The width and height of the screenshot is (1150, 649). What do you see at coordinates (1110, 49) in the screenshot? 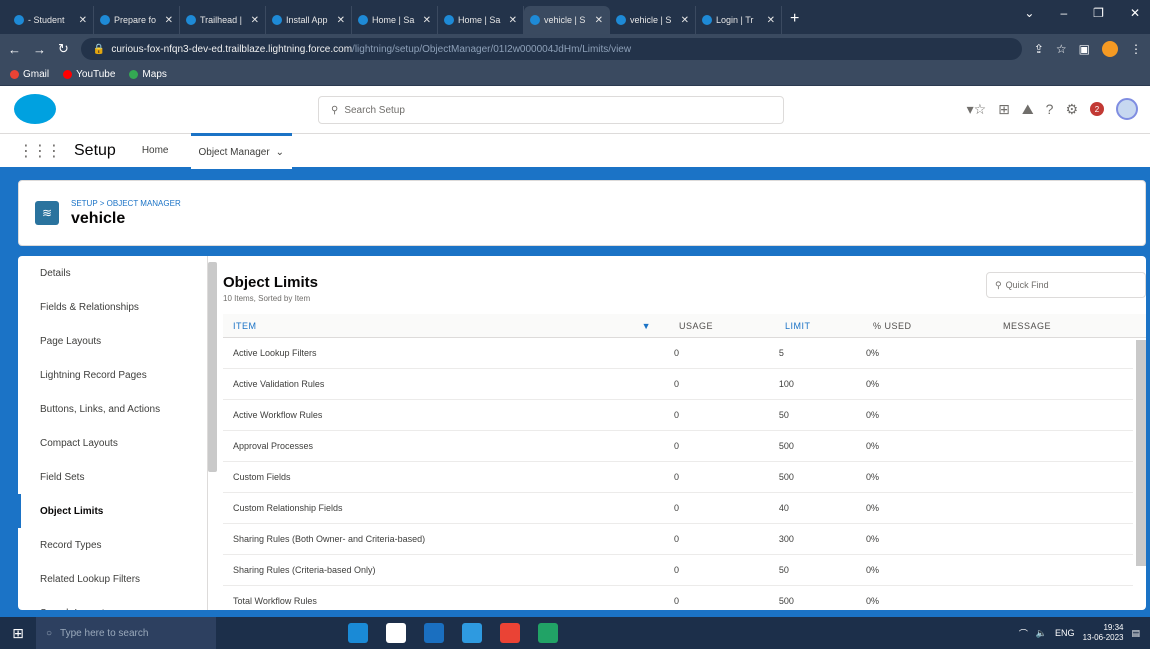
I see `profile-avatar` at bounding box center [1110, 49].